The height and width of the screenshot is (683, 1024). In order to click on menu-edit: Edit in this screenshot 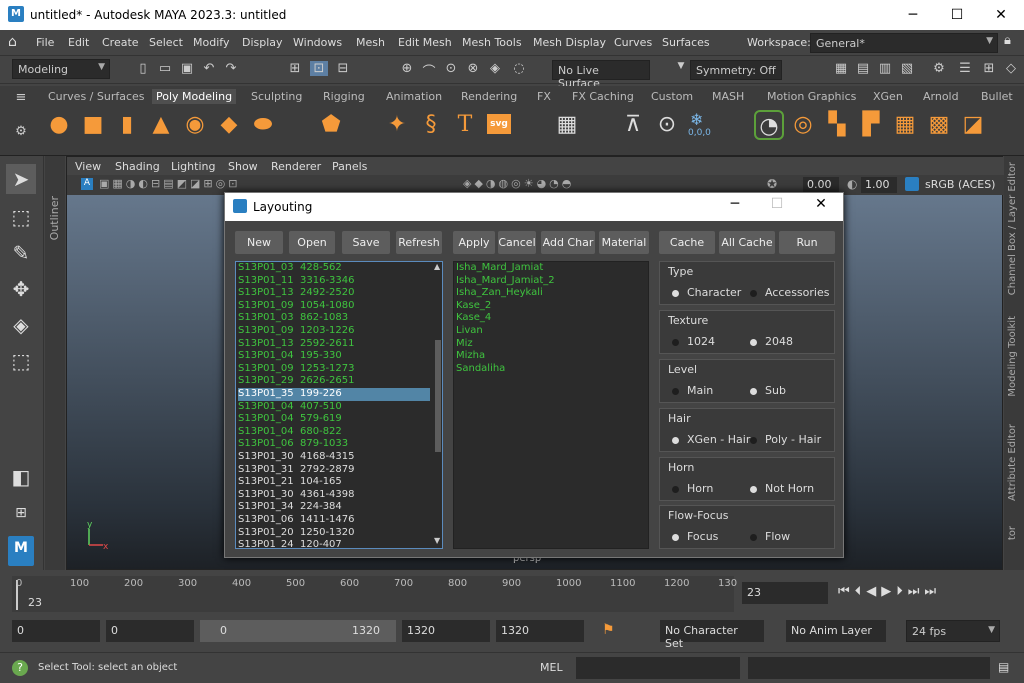, I will do `click(78, 42)`.